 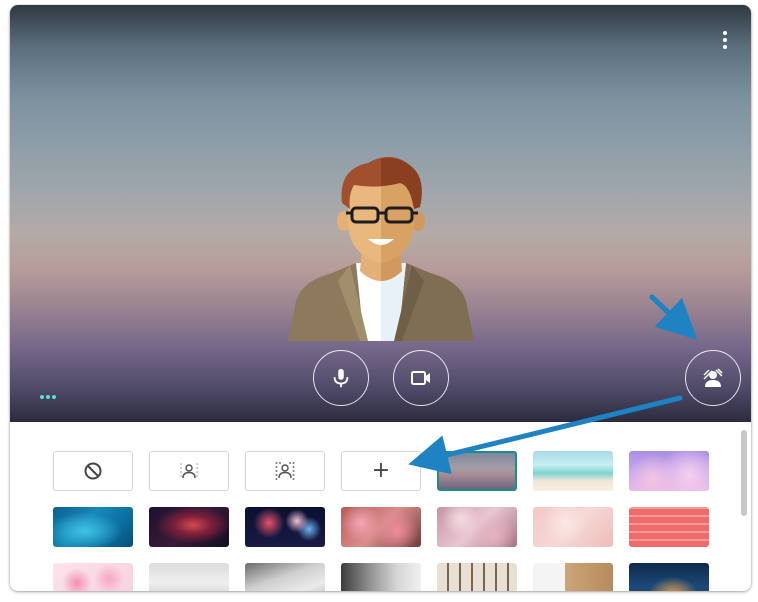 What do you see at coordinates (93, 527) in the screenshot?
I see `background-thumb-blue-water` at bounding box center [93, 527].